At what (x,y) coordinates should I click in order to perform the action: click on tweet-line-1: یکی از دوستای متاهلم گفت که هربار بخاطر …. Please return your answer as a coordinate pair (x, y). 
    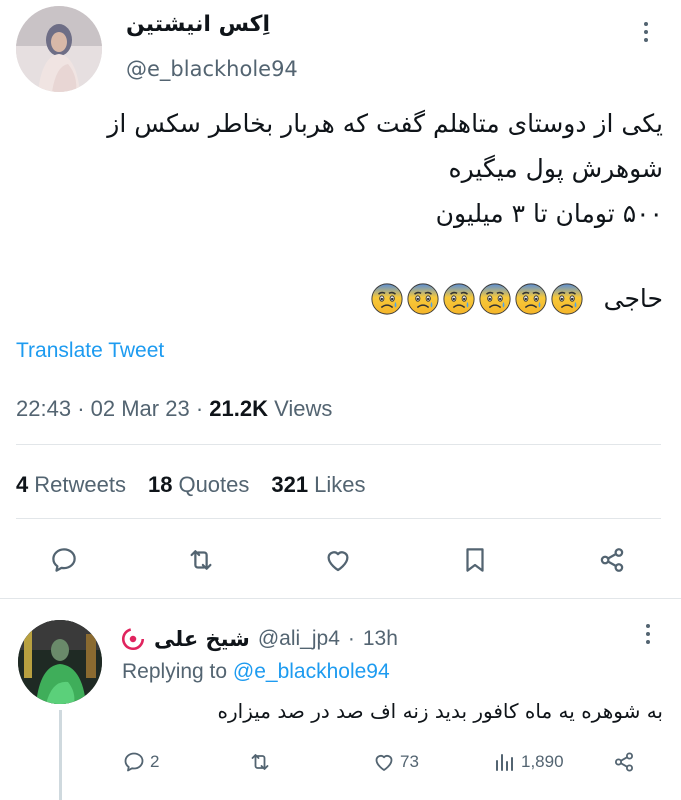
    Looking at the image, I should click on (385, 123).